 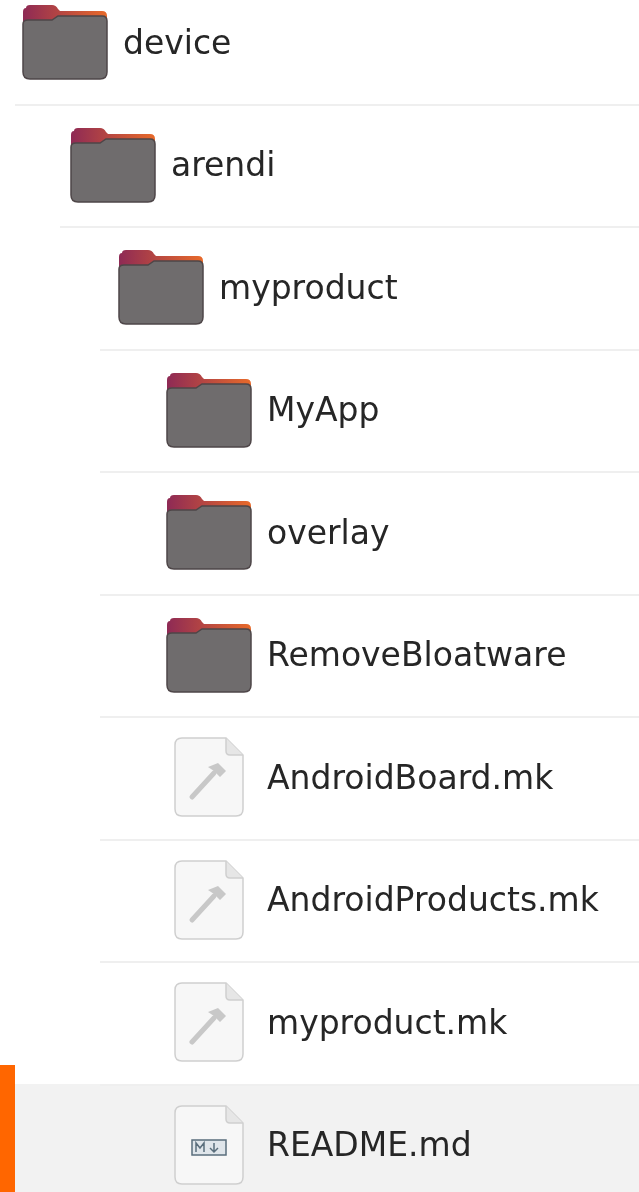 What do you see at coordinates (369, 1145) in the screenshot?
I see `item-name: README.md` at bounding box center [369, 1145].